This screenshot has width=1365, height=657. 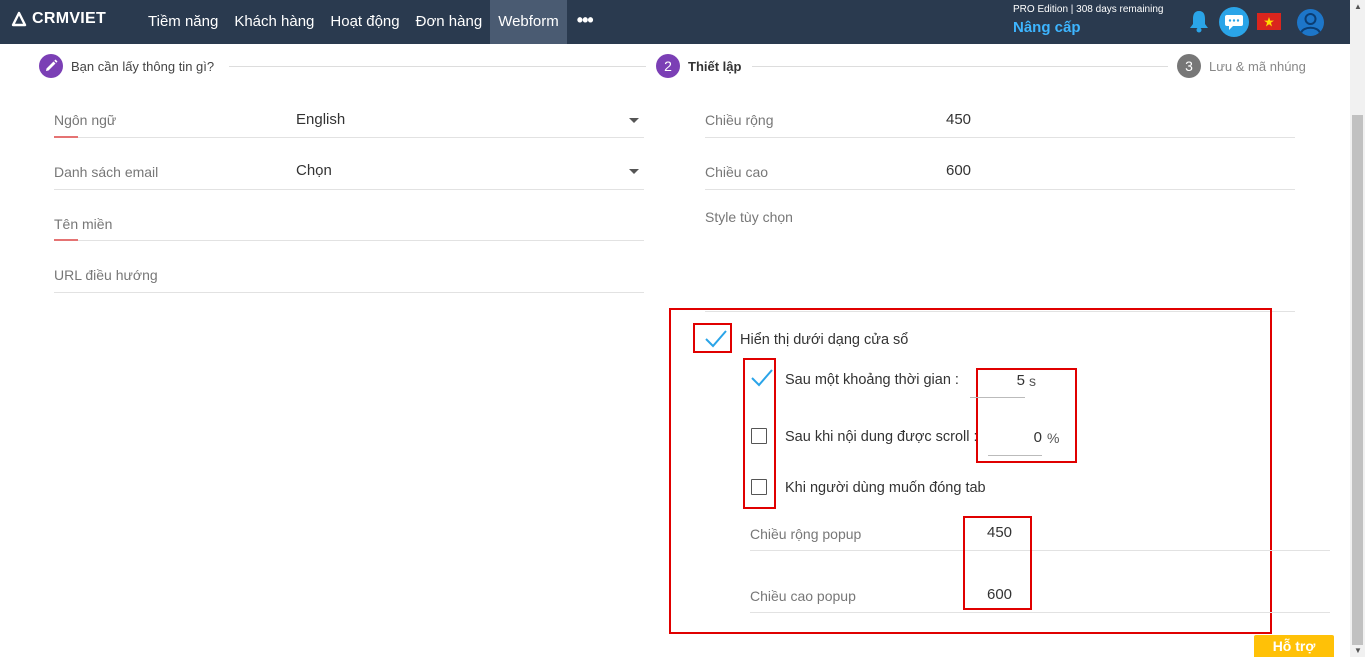 What do you see at coordinates (737, 172) in the screenshot?
I see `height-label: Chiều cao` at bounding box center [737, 172].